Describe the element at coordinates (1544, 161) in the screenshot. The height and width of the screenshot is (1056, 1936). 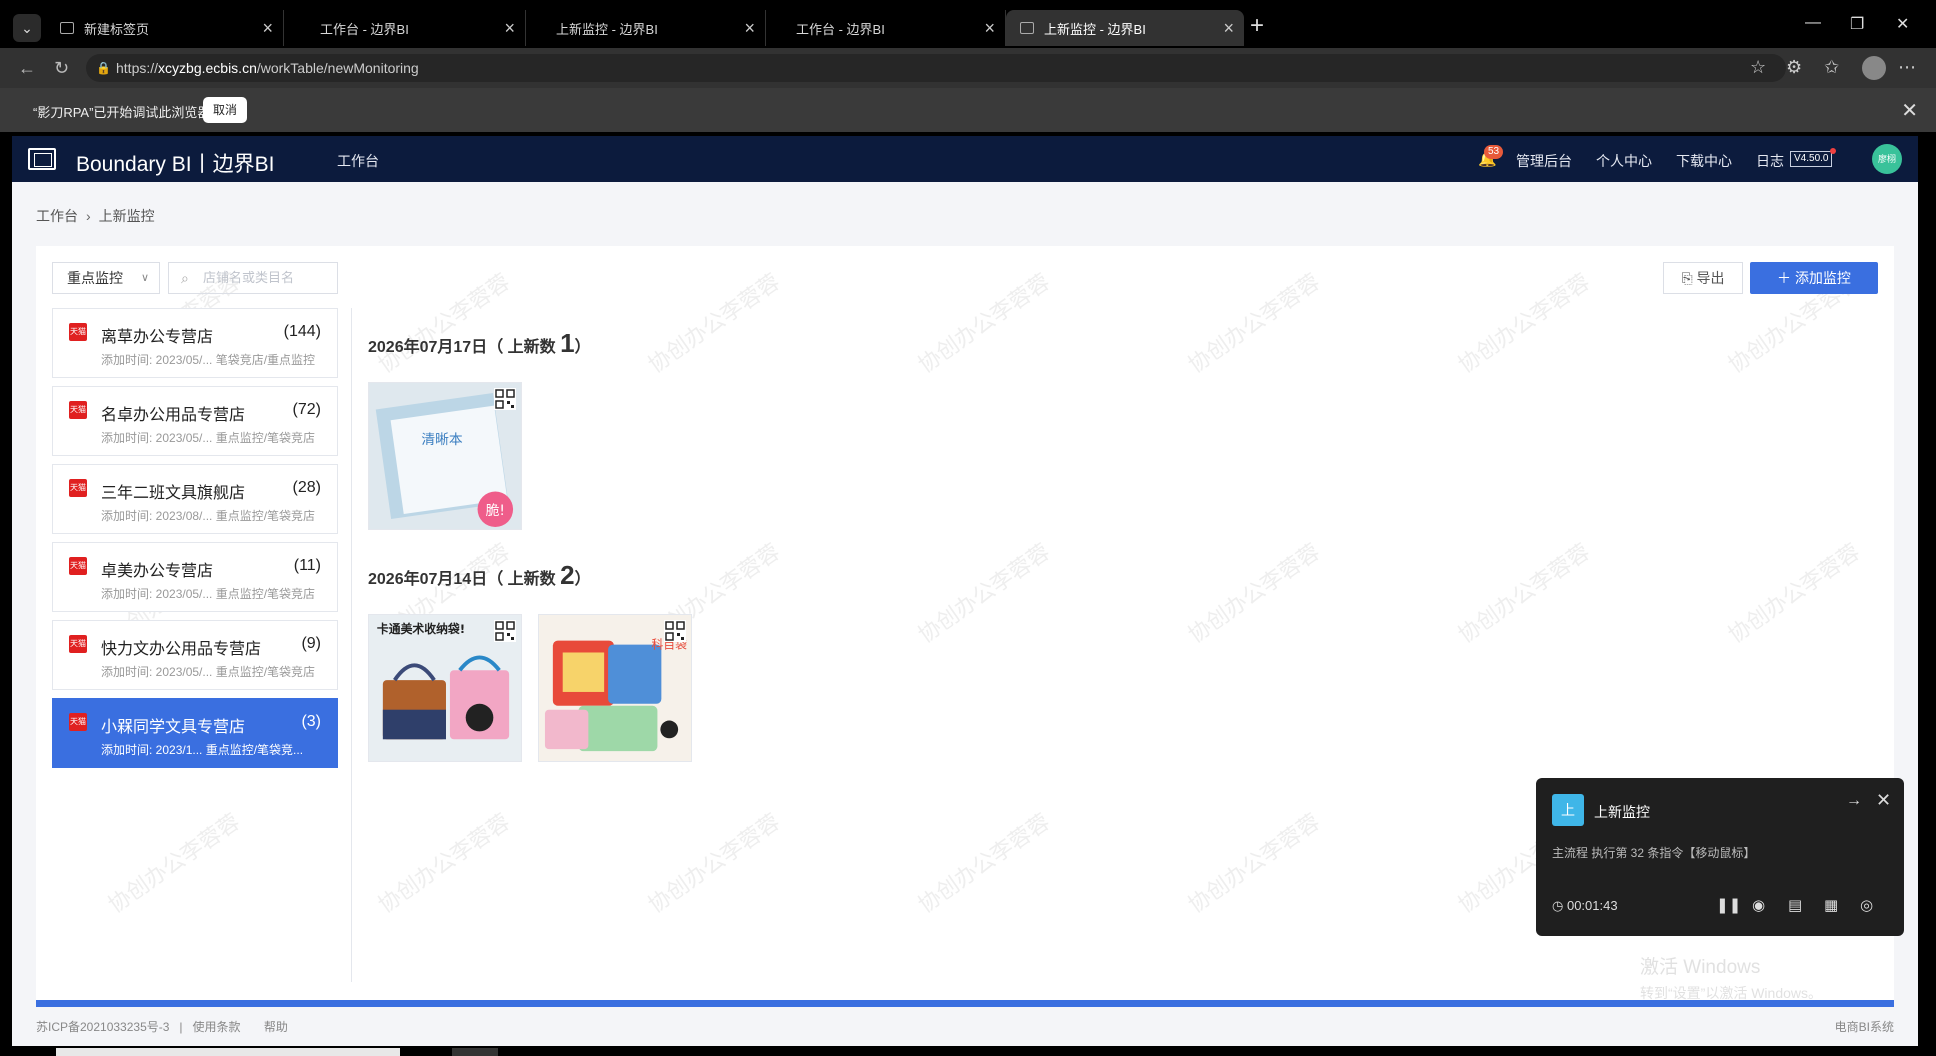
I see `nav-admin: 管理后台` at that location.